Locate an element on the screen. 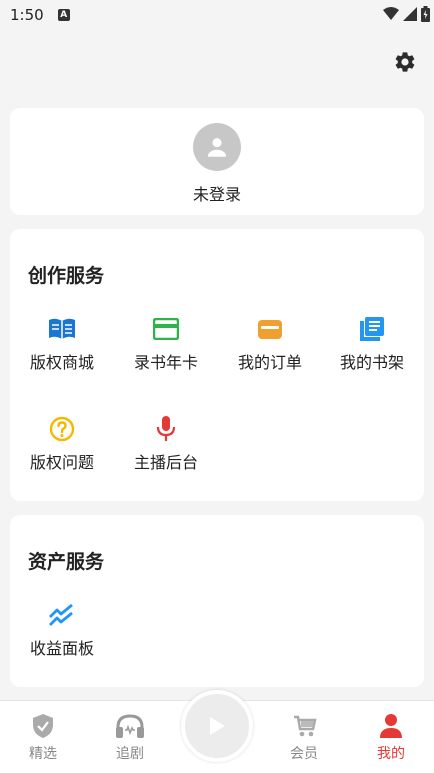  my-orders-item: 我的订单 is located at coordinates (270, 344).